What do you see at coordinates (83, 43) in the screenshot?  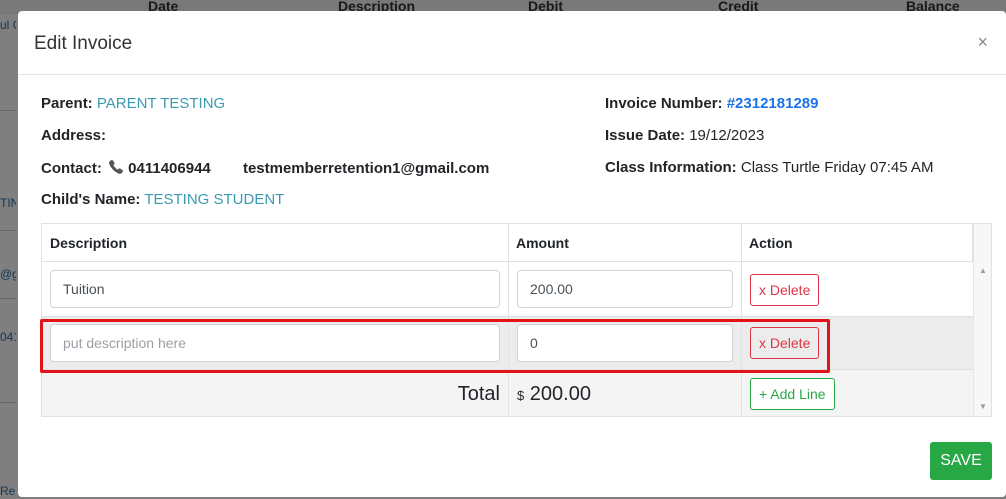 I see `modal-title: Edit Invoice` at bounding box center [83, 43].